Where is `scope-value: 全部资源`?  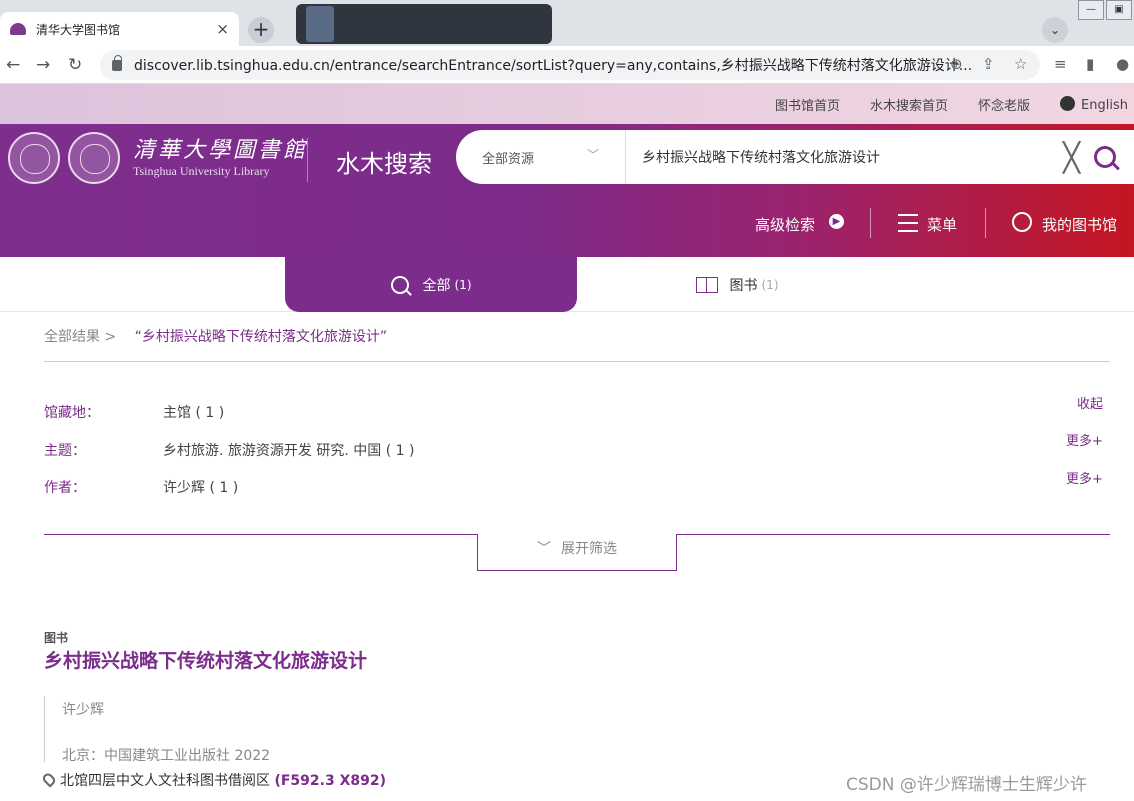
scope-value: 全部资源 is located at coordinates (508, 159).